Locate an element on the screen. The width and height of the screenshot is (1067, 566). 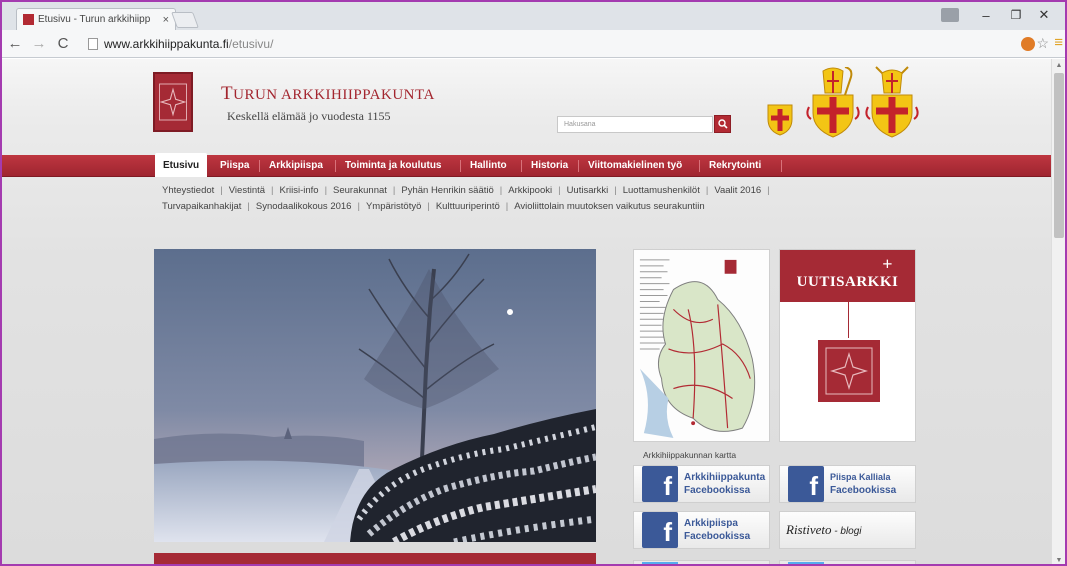
blog-suffix: - blogi is located at coordinates (846, 531).